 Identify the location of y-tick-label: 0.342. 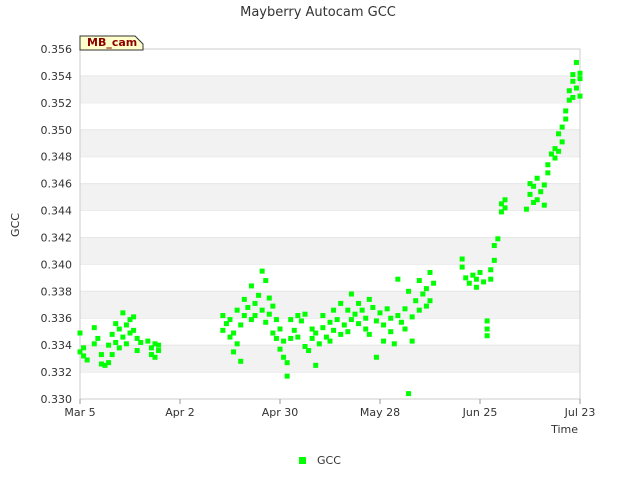
(57, 237).